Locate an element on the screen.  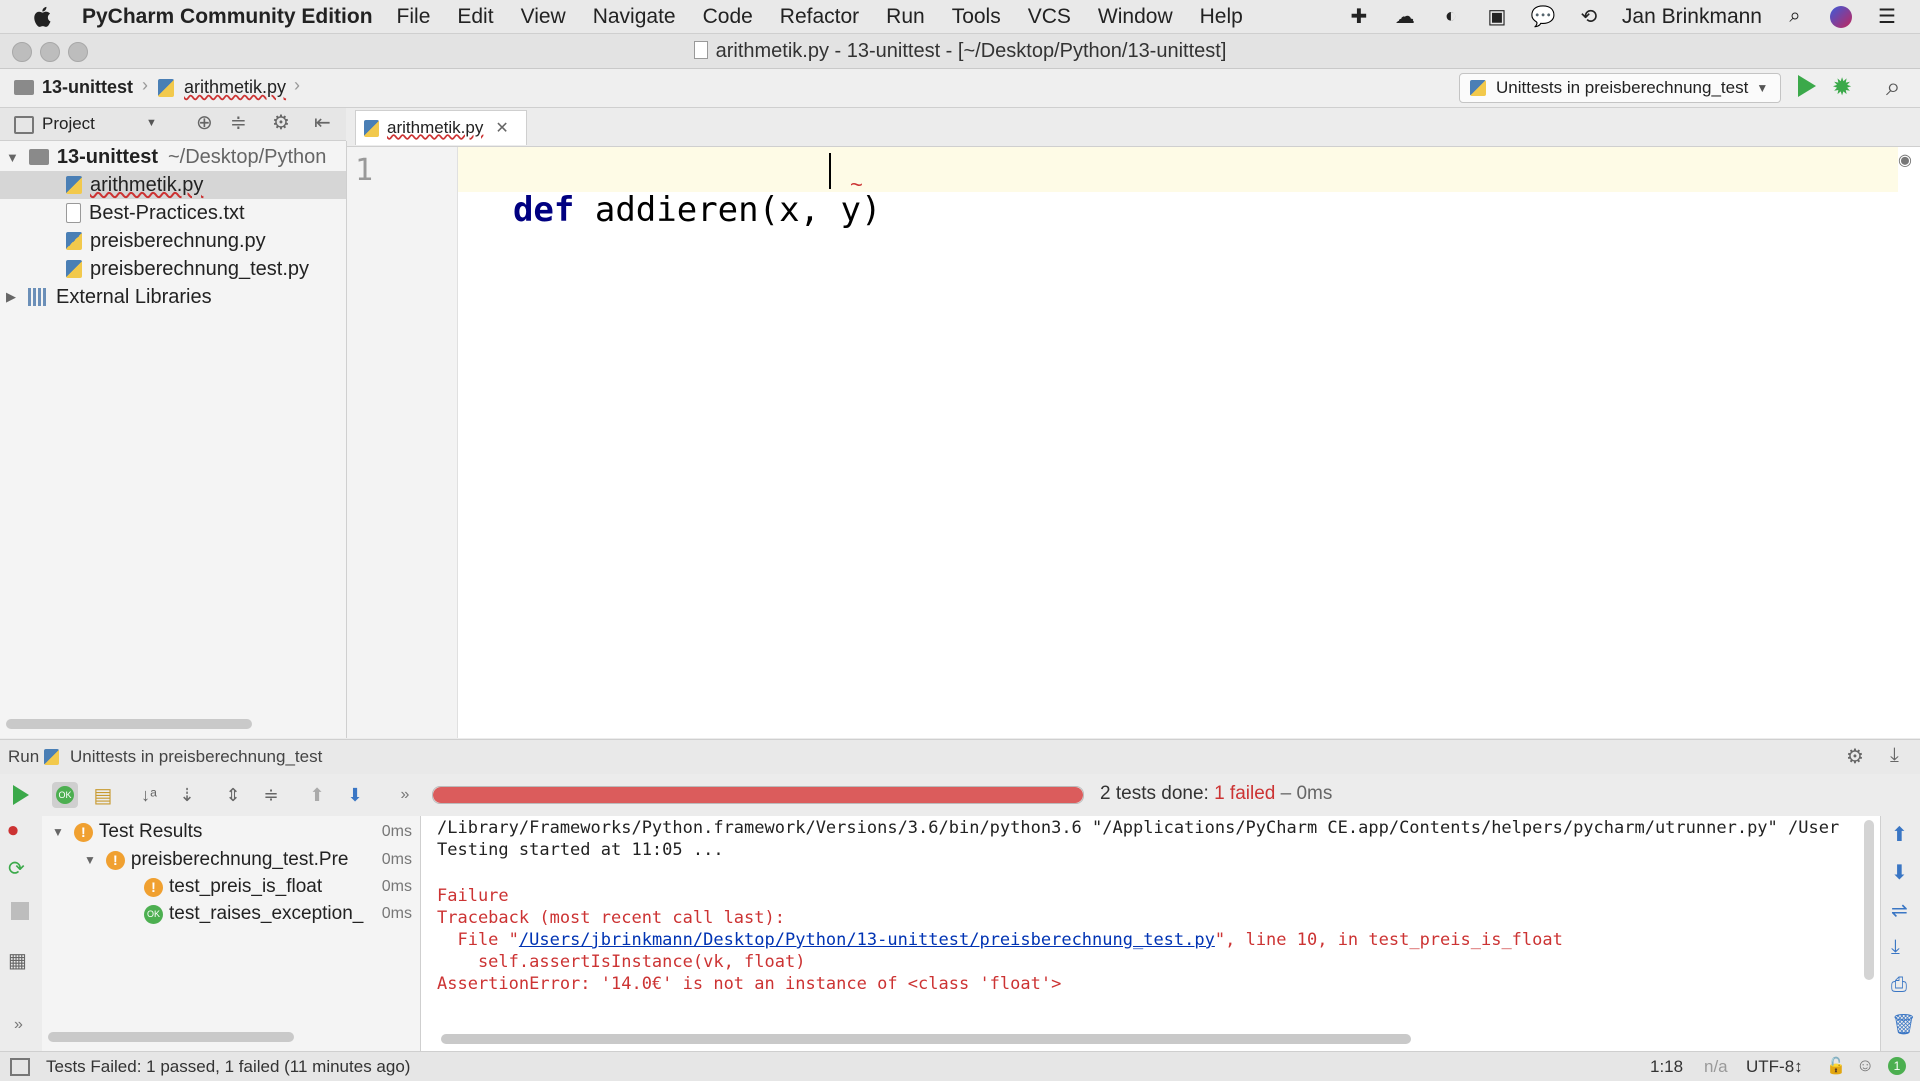
console-side-toolbar: ⬆ ⬇ ⇌ ⤓ ⎙ 🗑 is located at coordinates (1900, 933).